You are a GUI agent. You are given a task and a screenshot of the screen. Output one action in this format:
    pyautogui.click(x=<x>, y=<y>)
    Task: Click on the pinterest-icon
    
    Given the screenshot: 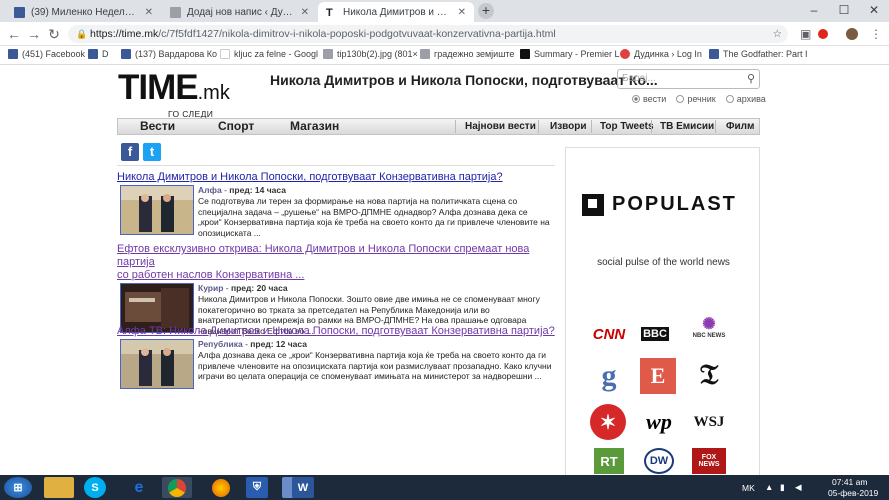 What is the action you would take?
    pyautogui.click(x=625, y=54)
    